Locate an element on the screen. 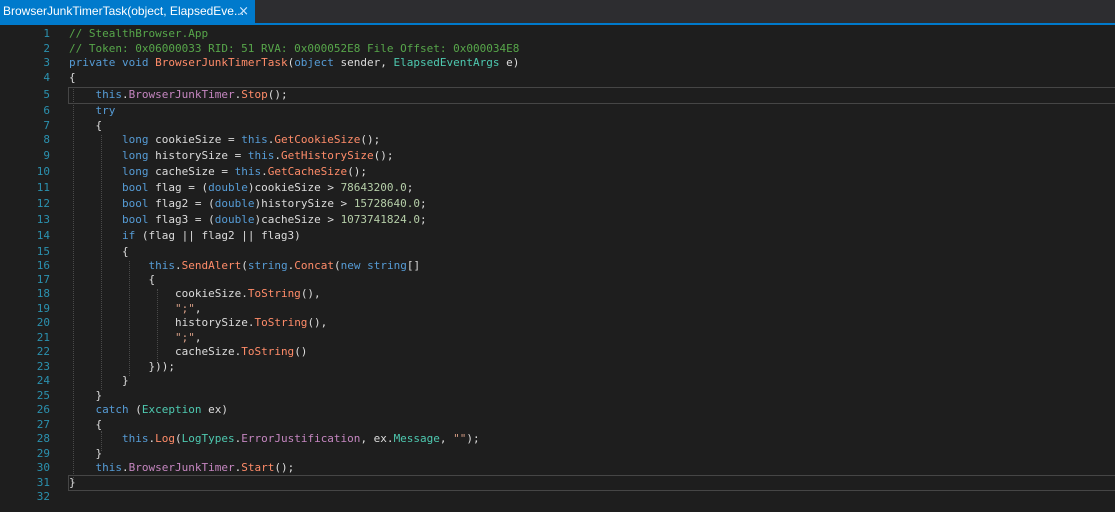  line-number: 30 is located at coordinates (43, 467).